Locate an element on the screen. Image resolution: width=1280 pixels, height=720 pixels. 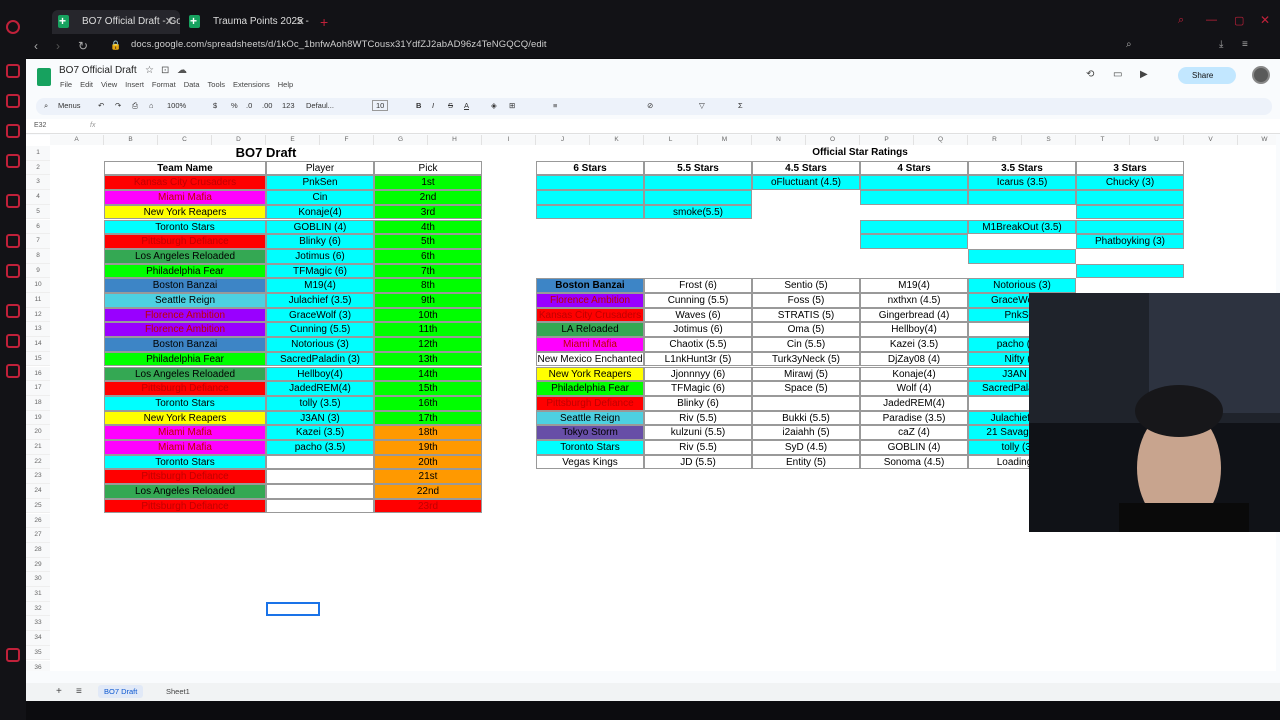
roster-team-cell: New Mexico Enchanted is located at coordinates (590, 359).